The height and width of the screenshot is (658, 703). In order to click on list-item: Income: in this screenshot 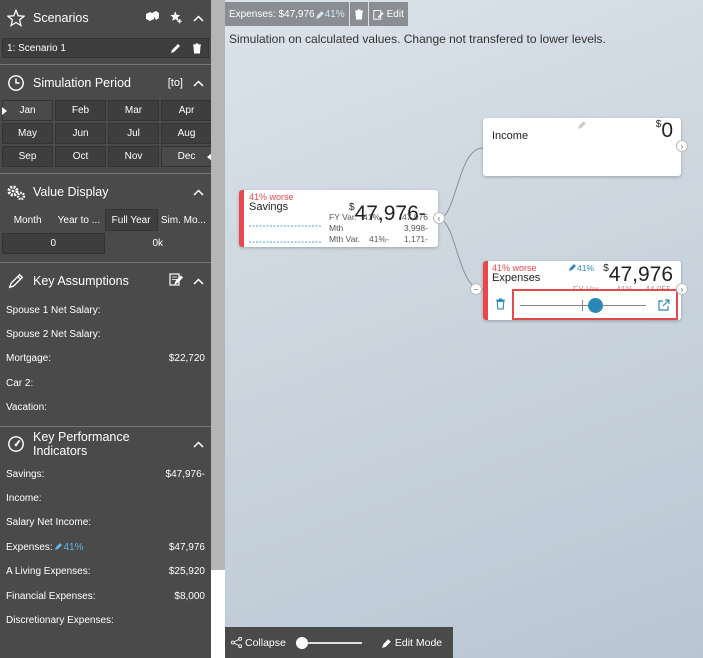, I will do `click(105, 498)`.